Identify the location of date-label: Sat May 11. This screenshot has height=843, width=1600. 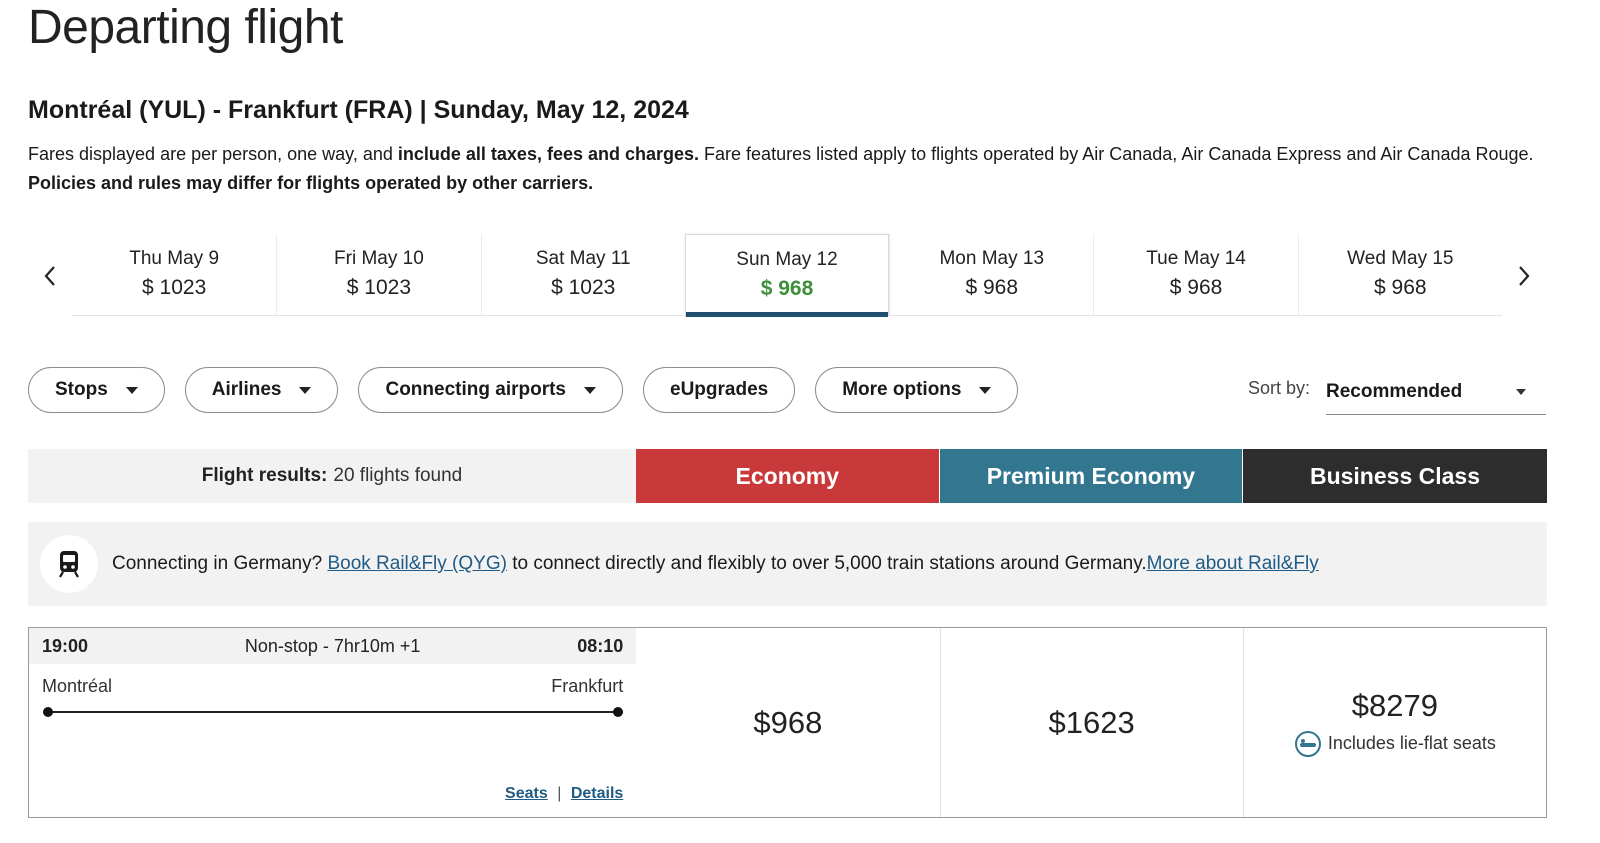
(583, 258).